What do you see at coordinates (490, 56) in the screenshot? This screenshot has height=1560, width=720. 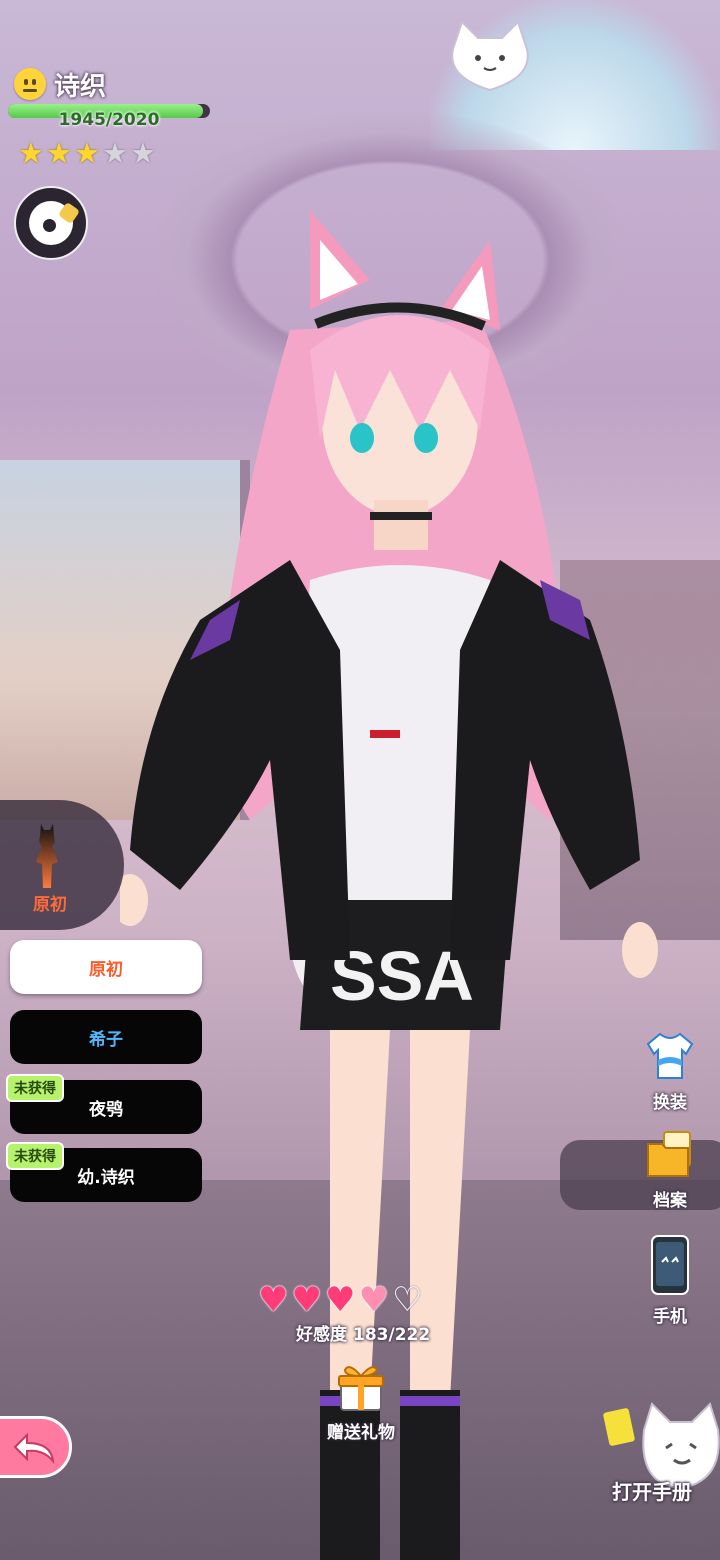 I see `cat-plush-icon` at bounding box center [490, 56].